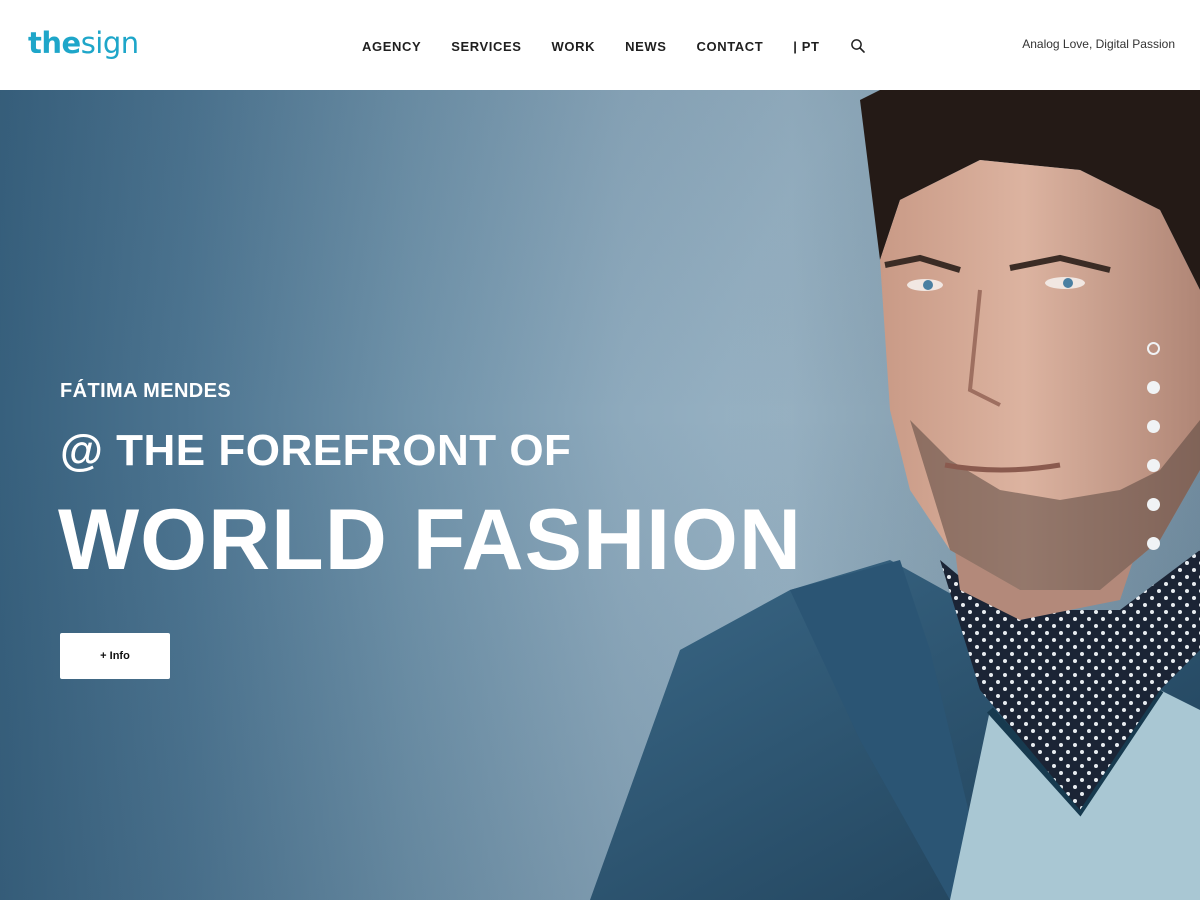 This screenshot has height=900, width=1200. I want to click on thesign-logo: thesign, so click(83, 43).